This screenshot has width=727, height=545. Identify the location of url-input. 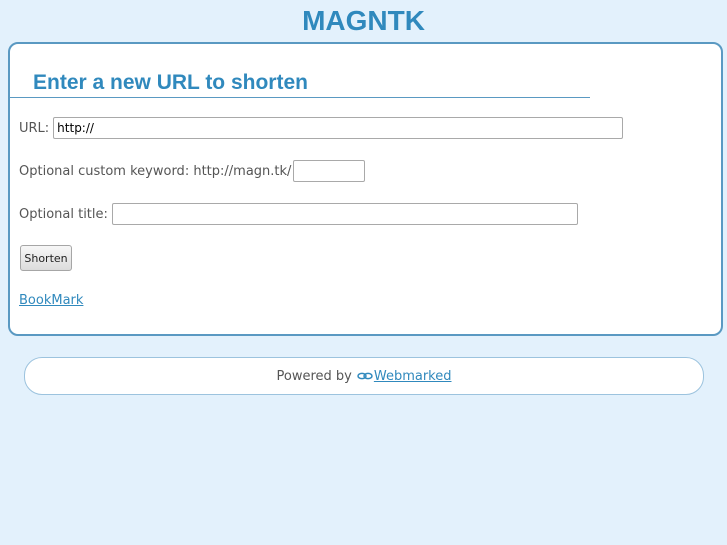
(338, 128).